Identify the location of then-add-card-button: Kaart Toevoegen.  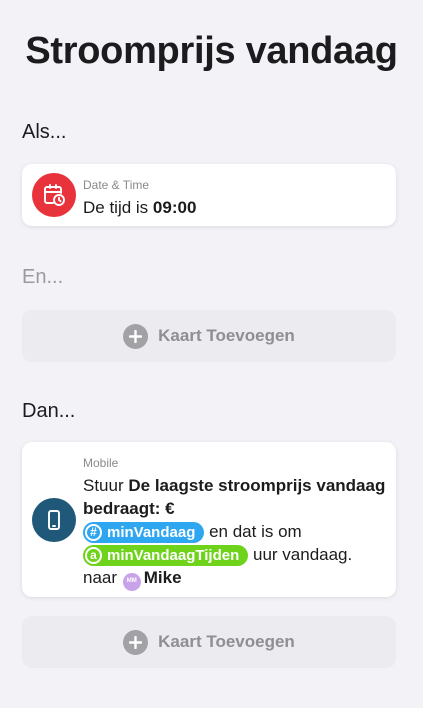
(209, 642).